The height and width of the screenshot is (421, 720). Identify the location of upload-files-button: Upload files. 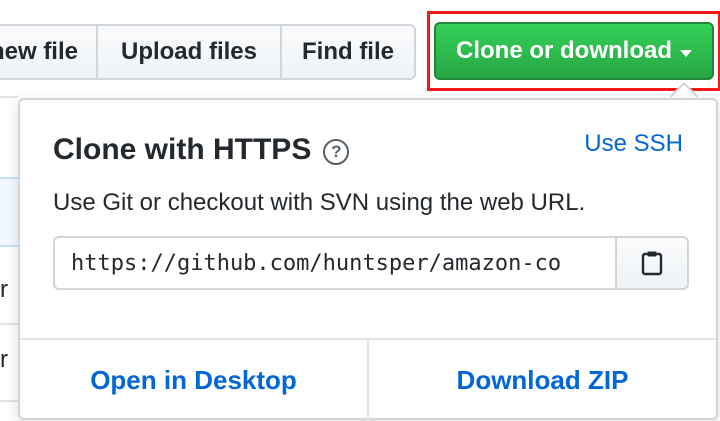
(190, 52).